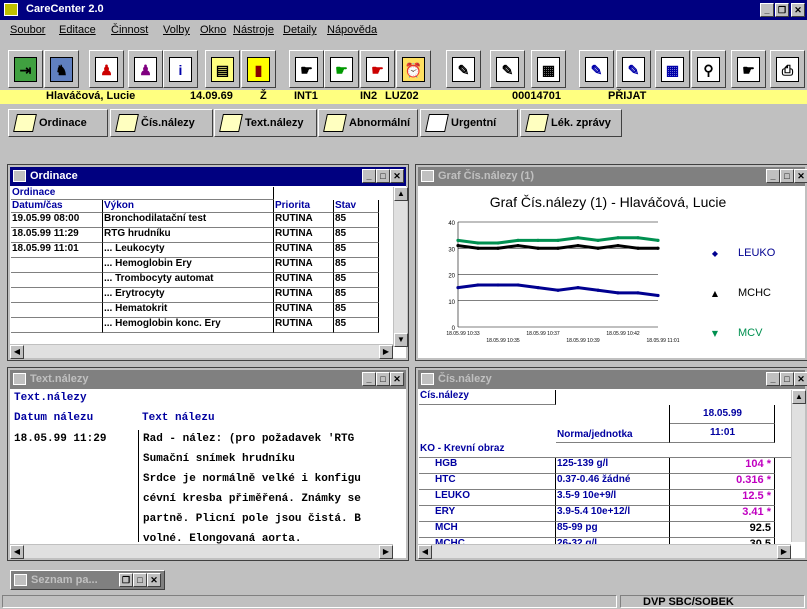 This screenshot has height=609, width=807. I want to click on info-tool-button: i, so click(180, 69).